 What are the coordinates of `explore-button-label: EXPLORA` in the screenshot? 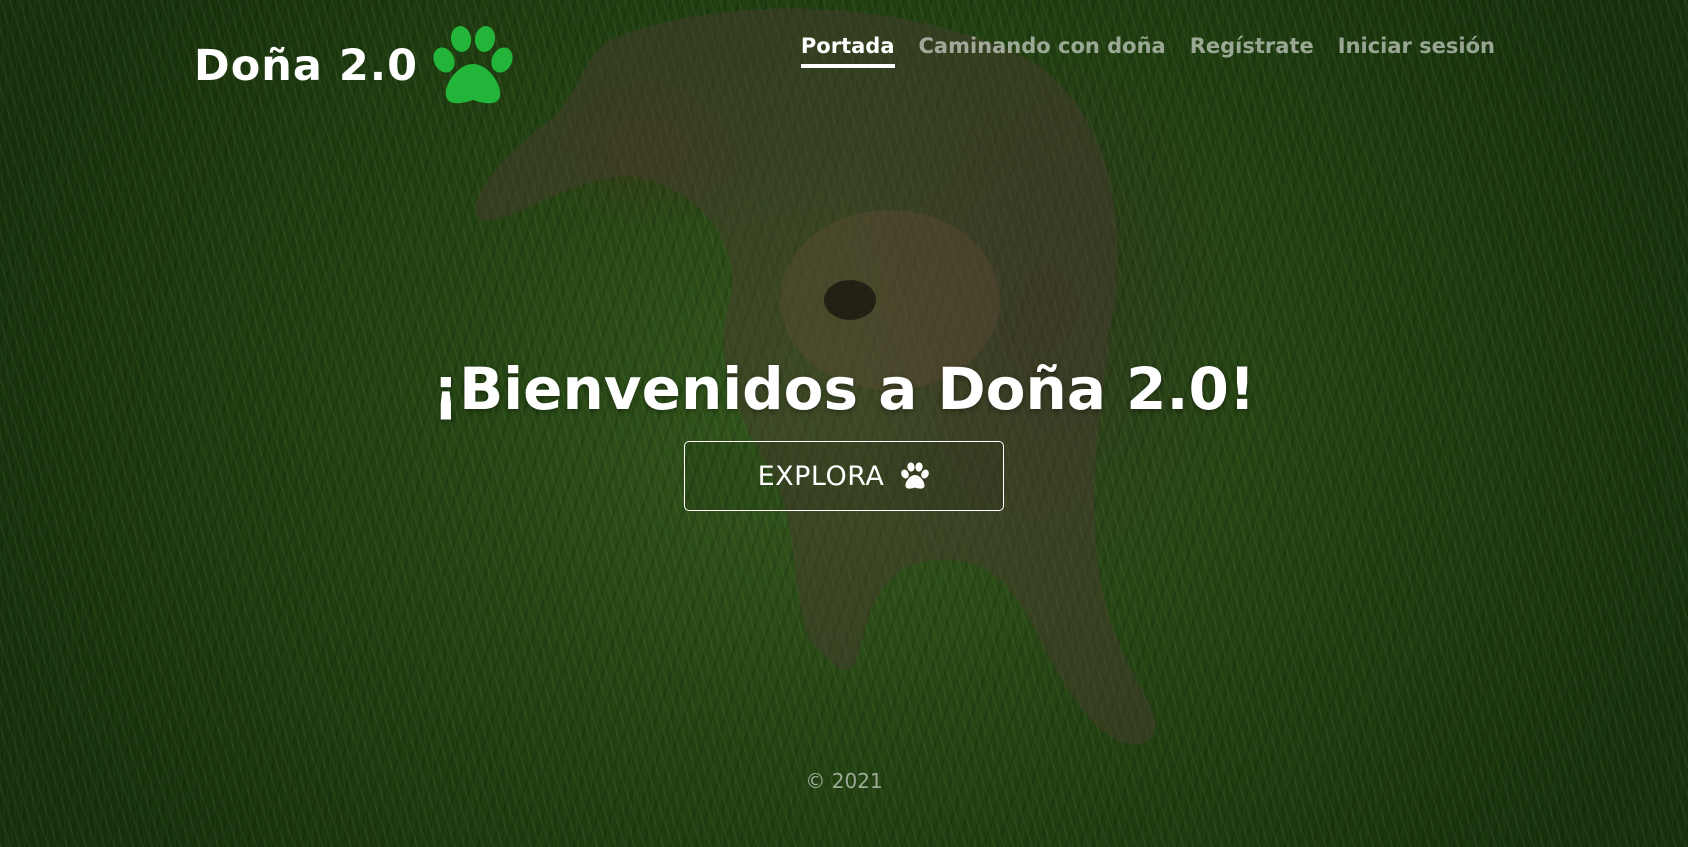 It's located at (821, 476).